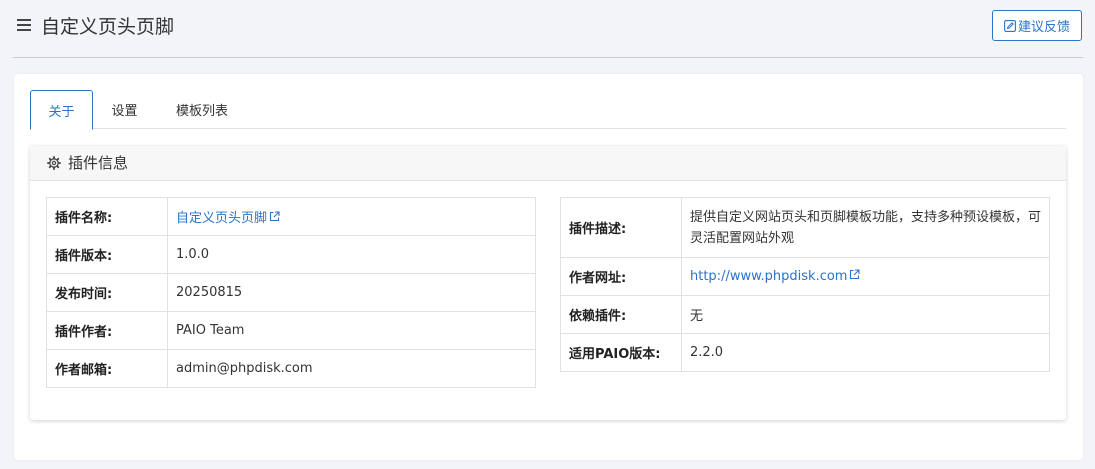 This screenshot has height=469, width=1095. What do you see at coordinates (107, 330) in the screenshot?
I see `plugin-author-label: 插件作者:` at bounding box center [107, 330].